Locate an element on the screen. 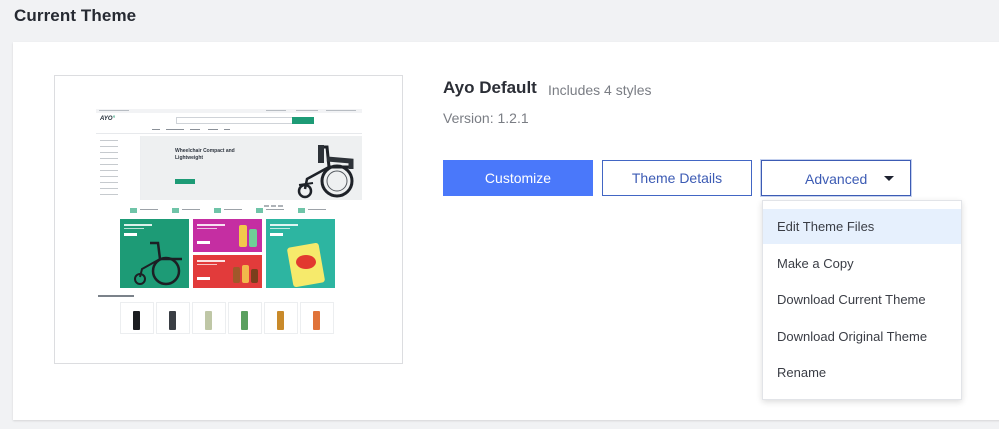  advanced-button-label: Advanced is located at coordinates (836, 179).